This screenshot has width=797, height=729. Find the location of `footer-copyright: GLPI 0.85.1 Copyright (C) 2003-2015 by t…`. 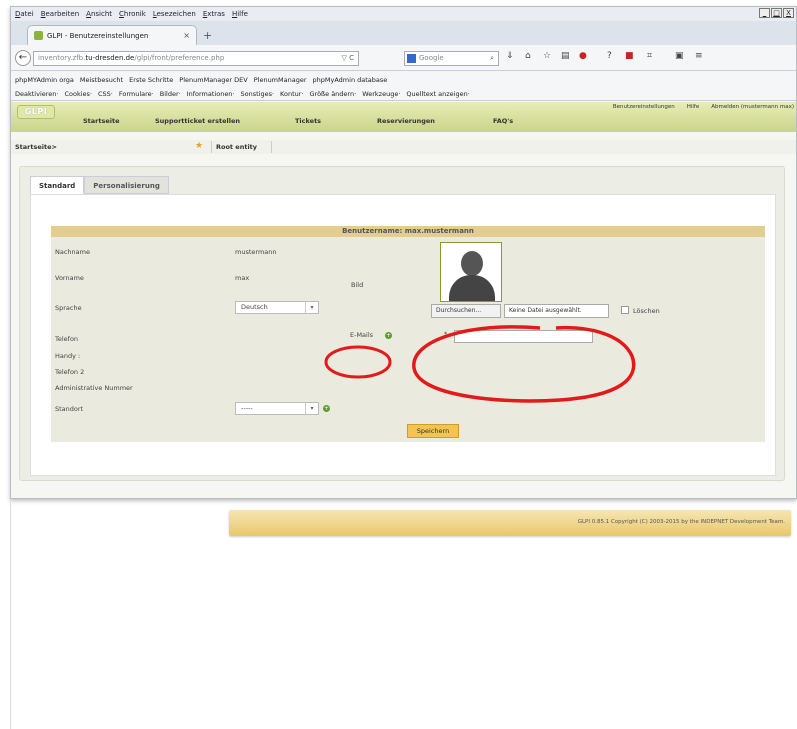

footer-copyright: GLPI 0.85.1 Copyright (C) 2003-2015 by t… is located at coordinates (681, 522).